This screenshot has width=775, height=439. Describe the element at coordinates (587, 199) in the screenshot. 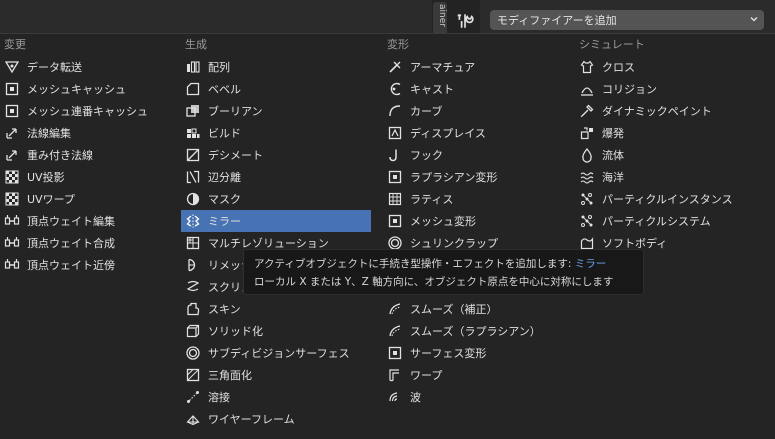

I see `particle-instance-icon` at that location.